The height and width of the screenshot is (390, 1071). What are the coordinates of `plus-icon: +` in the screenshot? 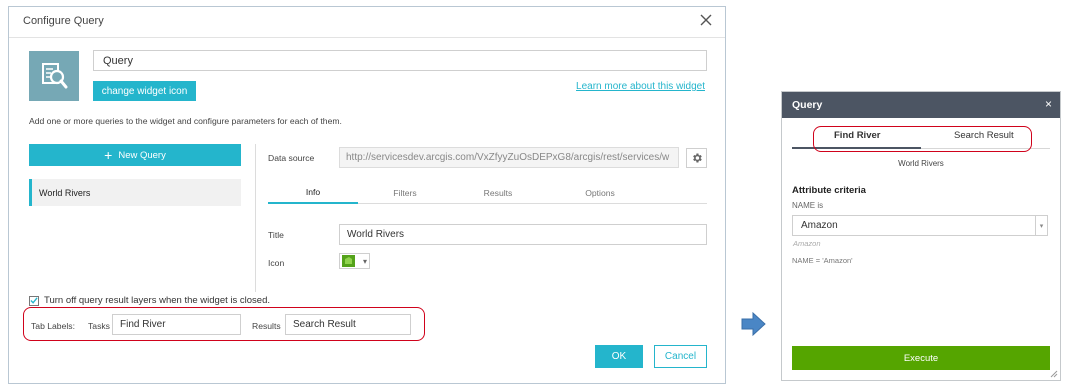 It's located at (108, 155).